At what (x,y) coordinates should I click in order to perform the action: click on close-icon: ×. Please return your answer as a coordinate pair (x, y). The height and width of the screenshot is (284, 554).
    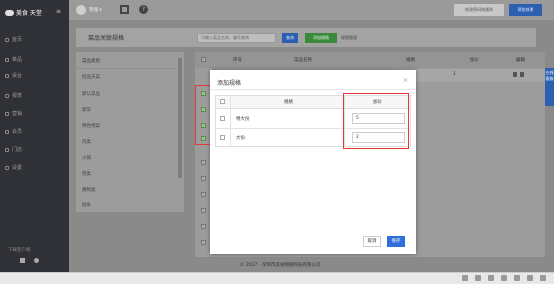
    Looking at the image, I should click on (405, 80).